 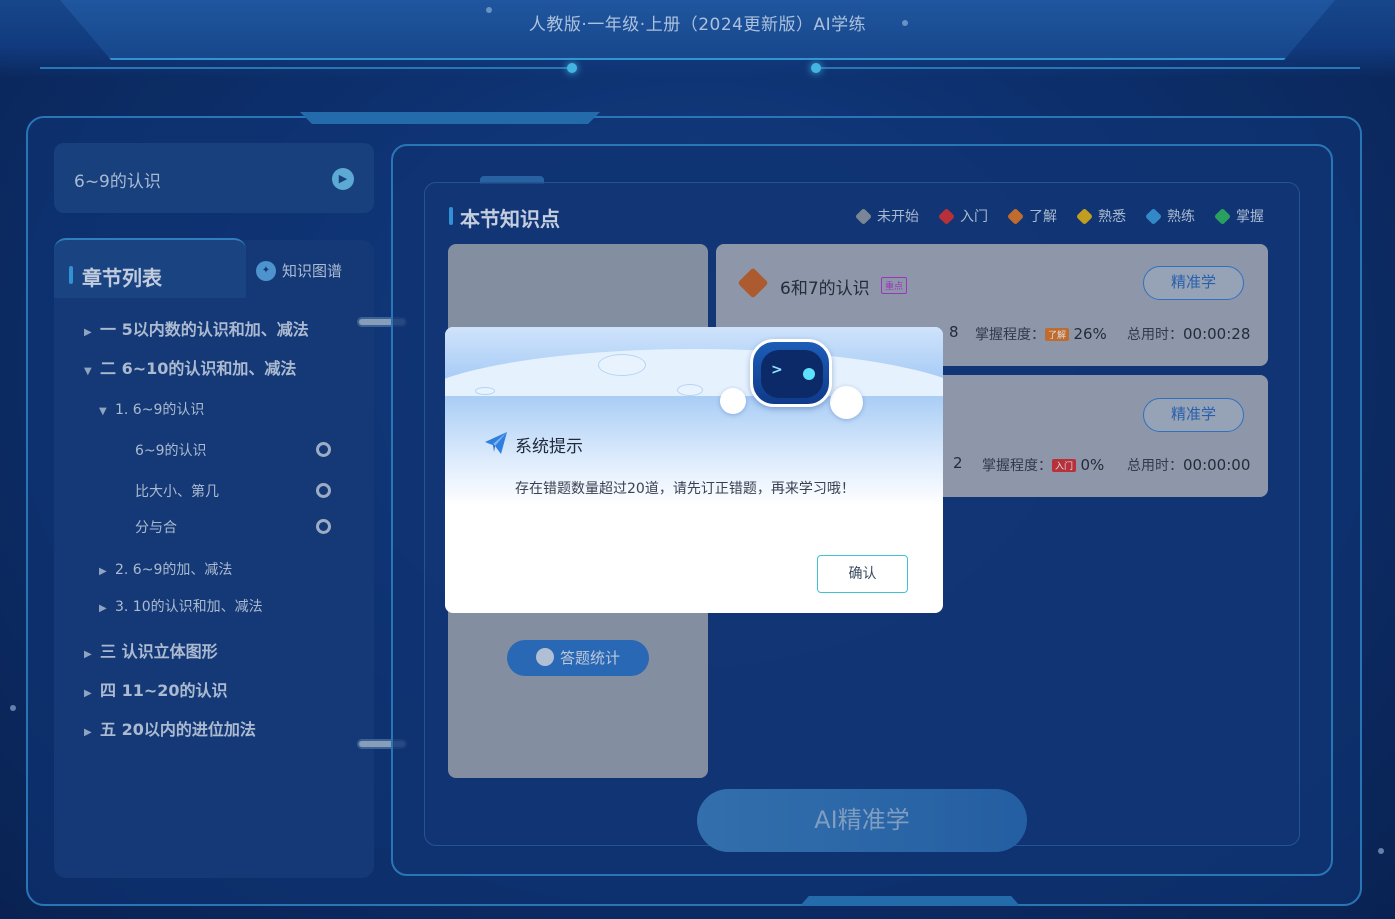 What do you see at coordinates (496, 443) in the screenshot?
I see `paper-plane-icon` at bounding box center [496, 443].